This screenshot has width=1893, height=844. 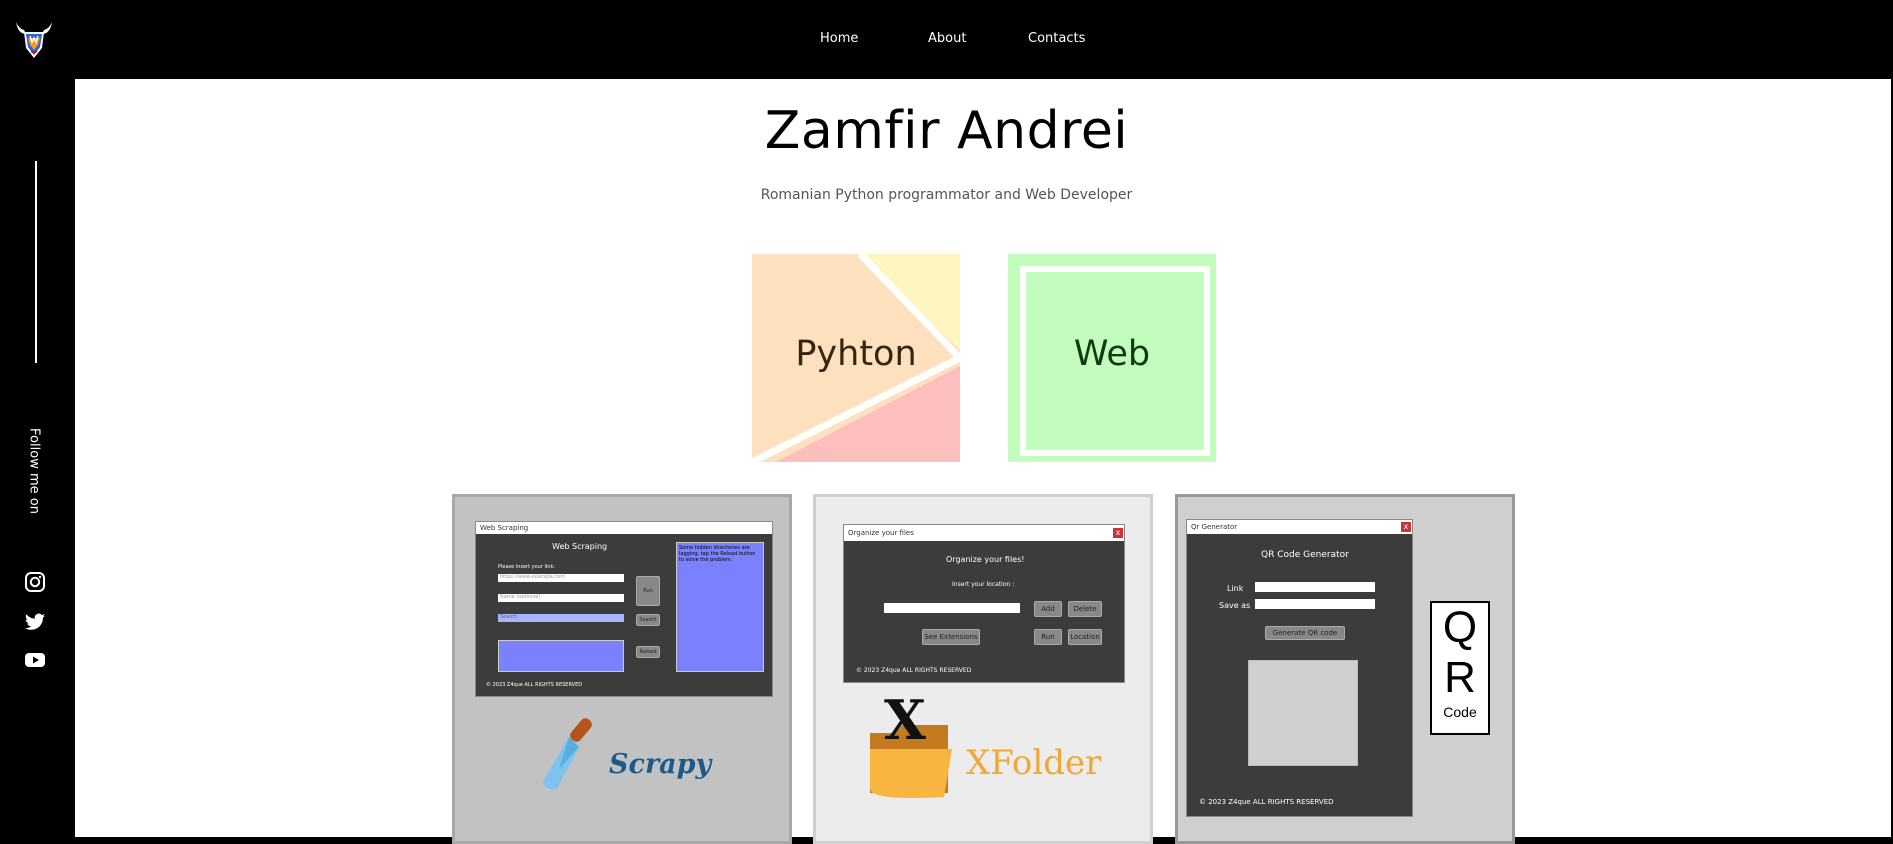 I want to click on web-tile-label: Web, so click(x=1112, y=354).